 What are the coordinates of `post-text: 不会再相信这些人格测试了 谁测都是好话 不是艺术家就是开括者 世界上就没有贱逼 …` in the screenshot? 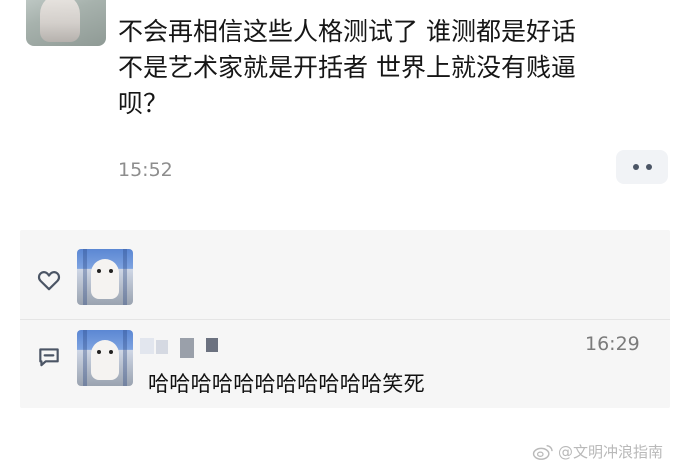 It's located at (347, 67).